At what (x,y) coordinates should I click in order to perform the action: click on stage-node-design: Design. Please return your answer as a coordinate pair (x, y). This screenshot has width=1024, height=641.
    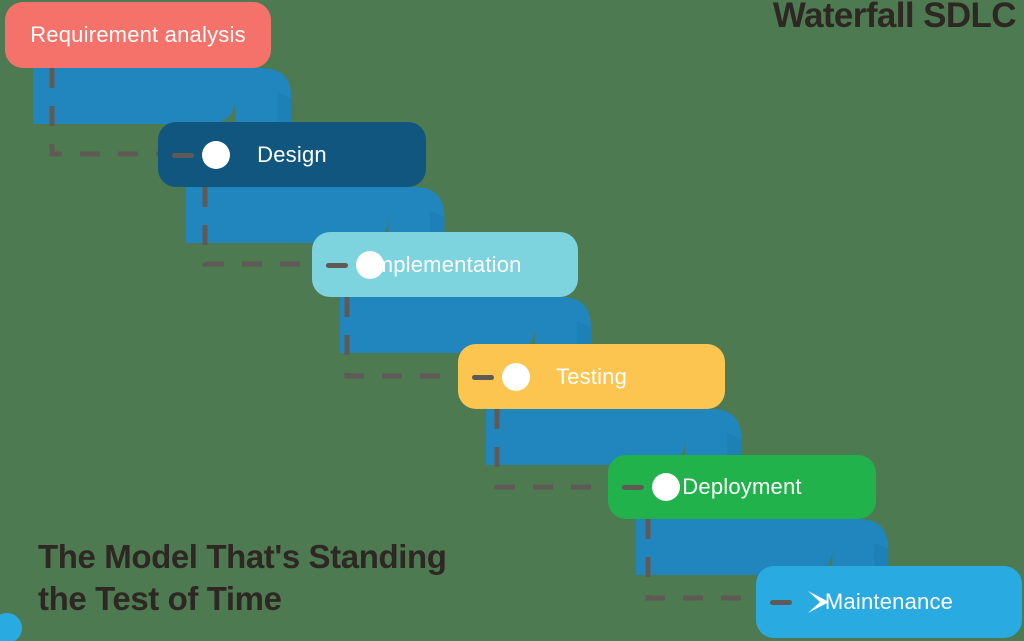
    Looking at the image, I should click on (292, 154).